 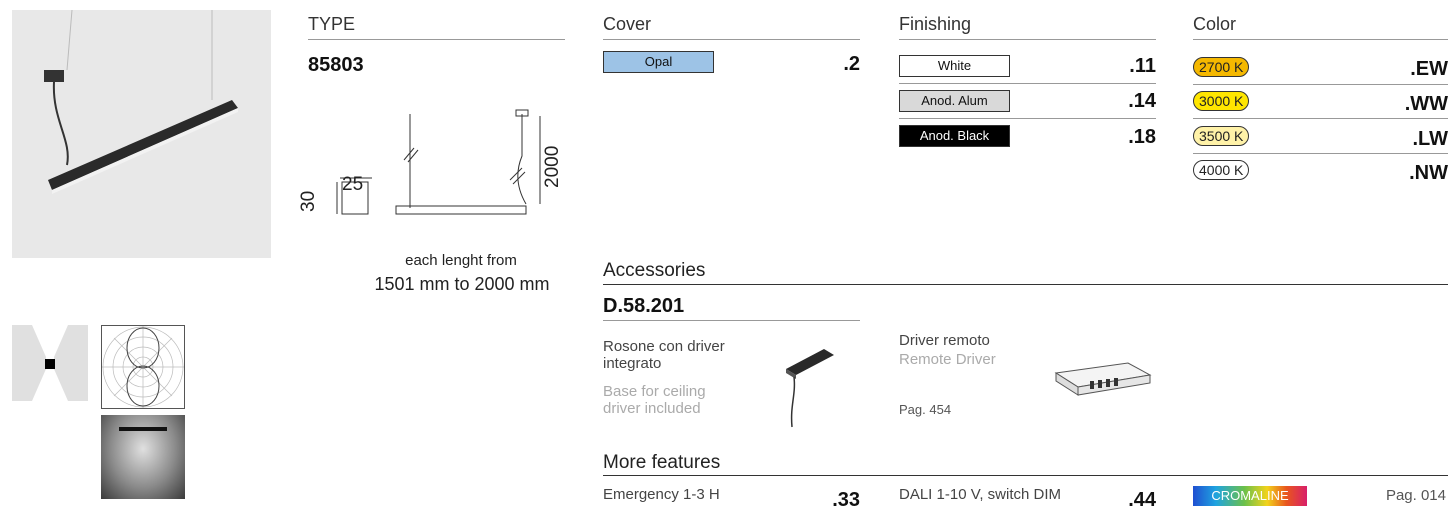 I want to click on accessories-divider, so click(x=1025, y=284).